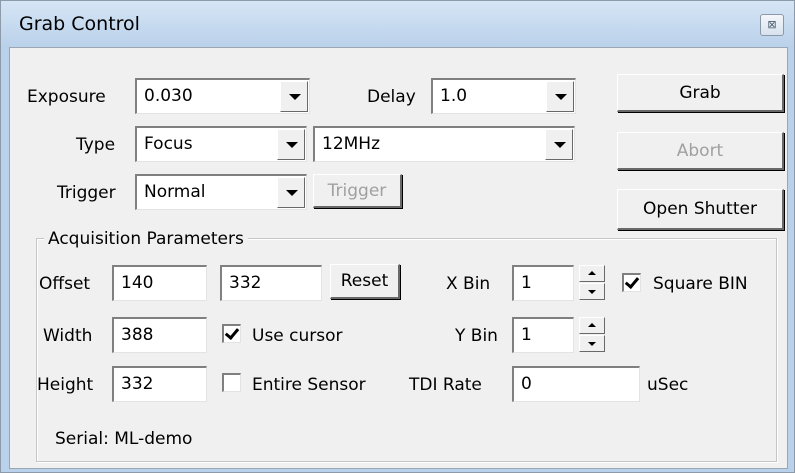  Describe the element at coordinates (222, 96) in the screenshot. I see `exposure-combo: 0.030` at that location.